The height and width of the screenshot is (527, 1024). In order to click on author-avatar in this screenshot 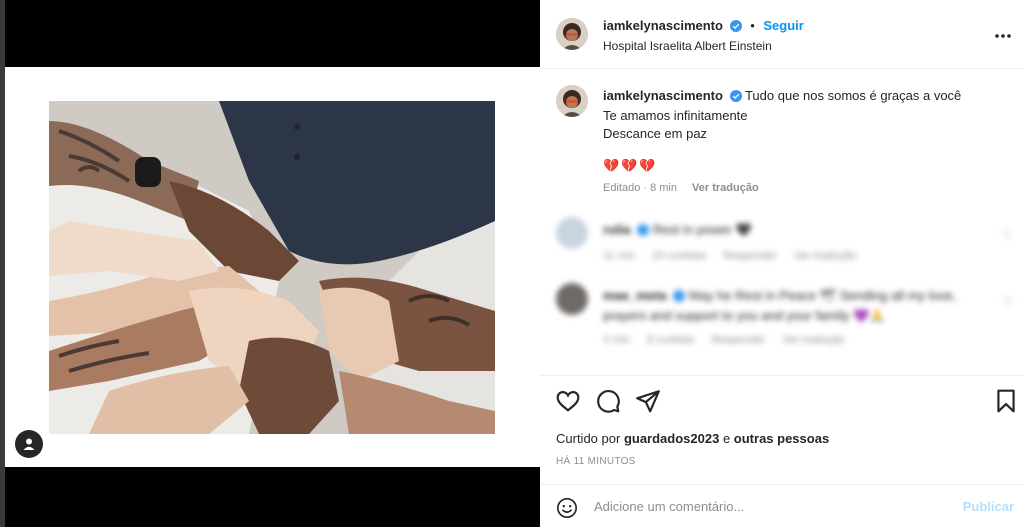, I will do `click(572, 34)`.